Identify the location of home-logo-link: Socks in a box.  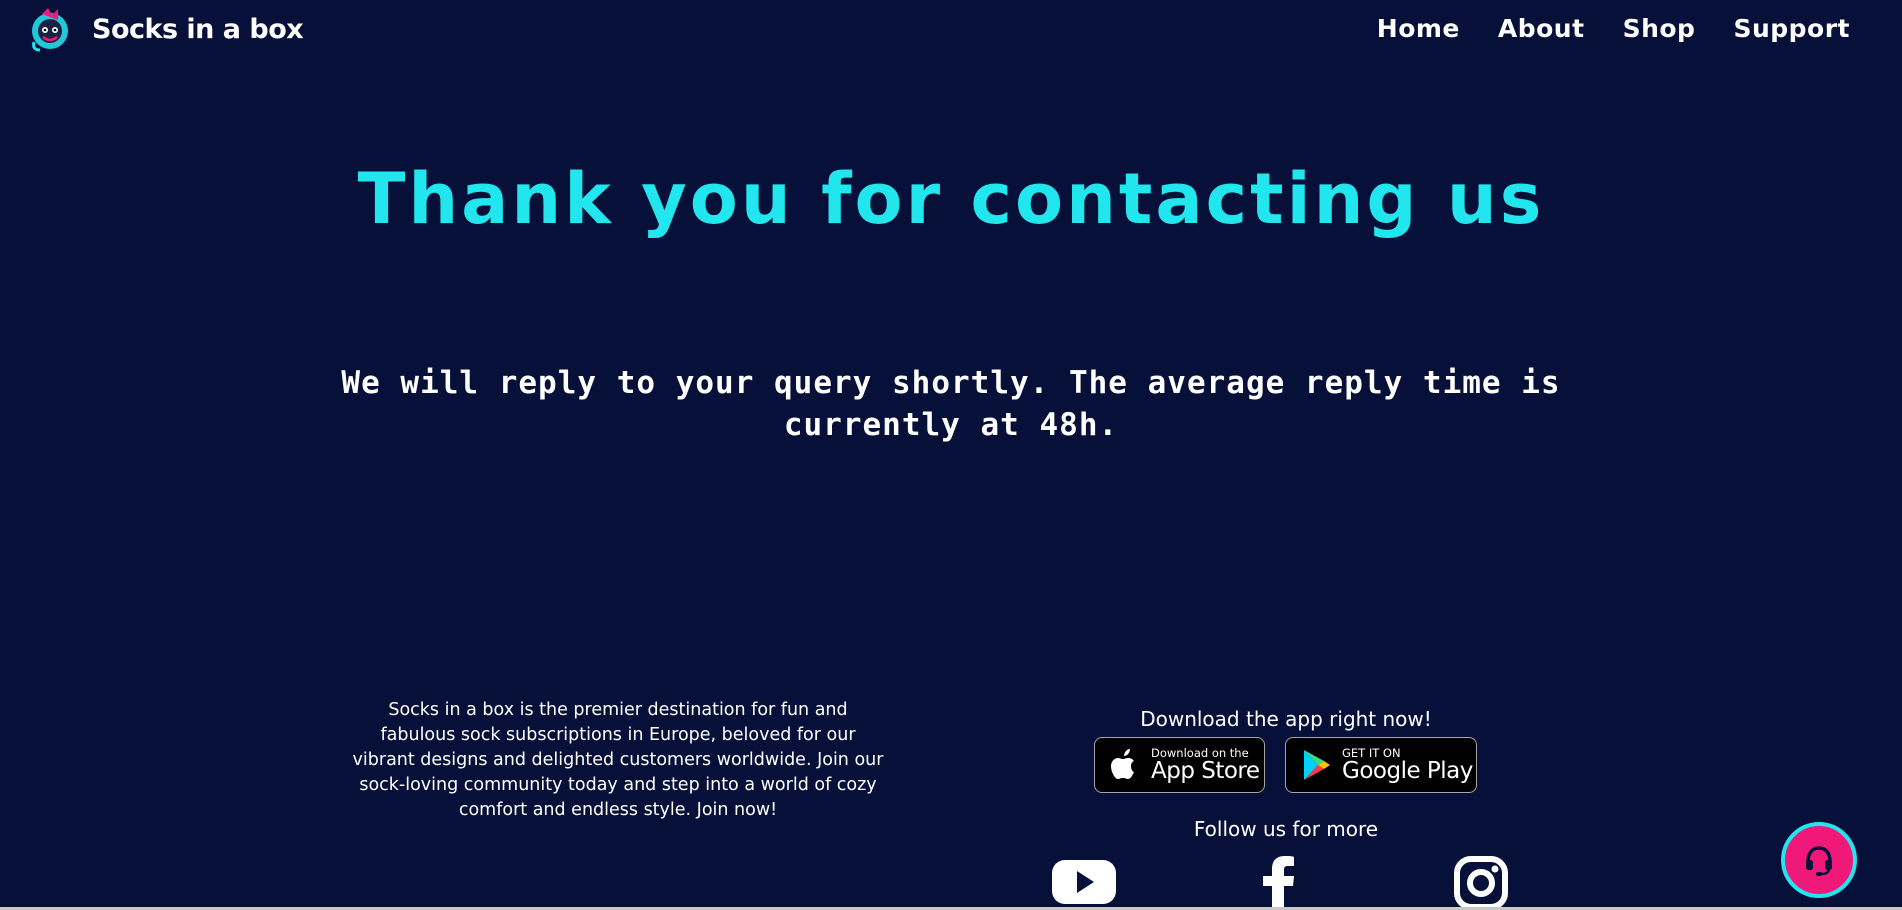
(166, 29).